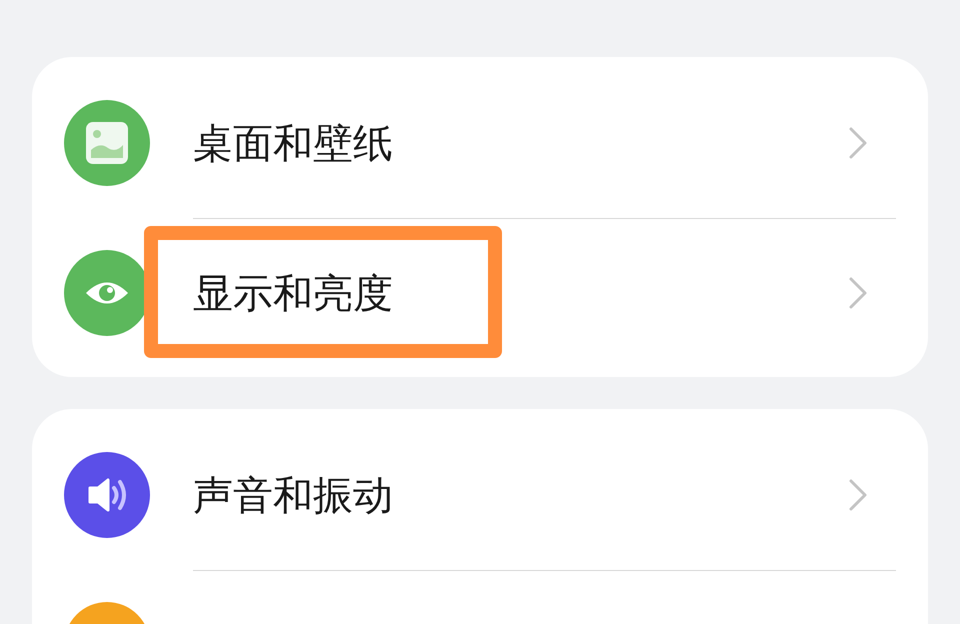 The image size is (960, 624). Describe the element at coordinates (520, 293) in the screenshot. I see `setting-label: 显示和亮度` at that location.